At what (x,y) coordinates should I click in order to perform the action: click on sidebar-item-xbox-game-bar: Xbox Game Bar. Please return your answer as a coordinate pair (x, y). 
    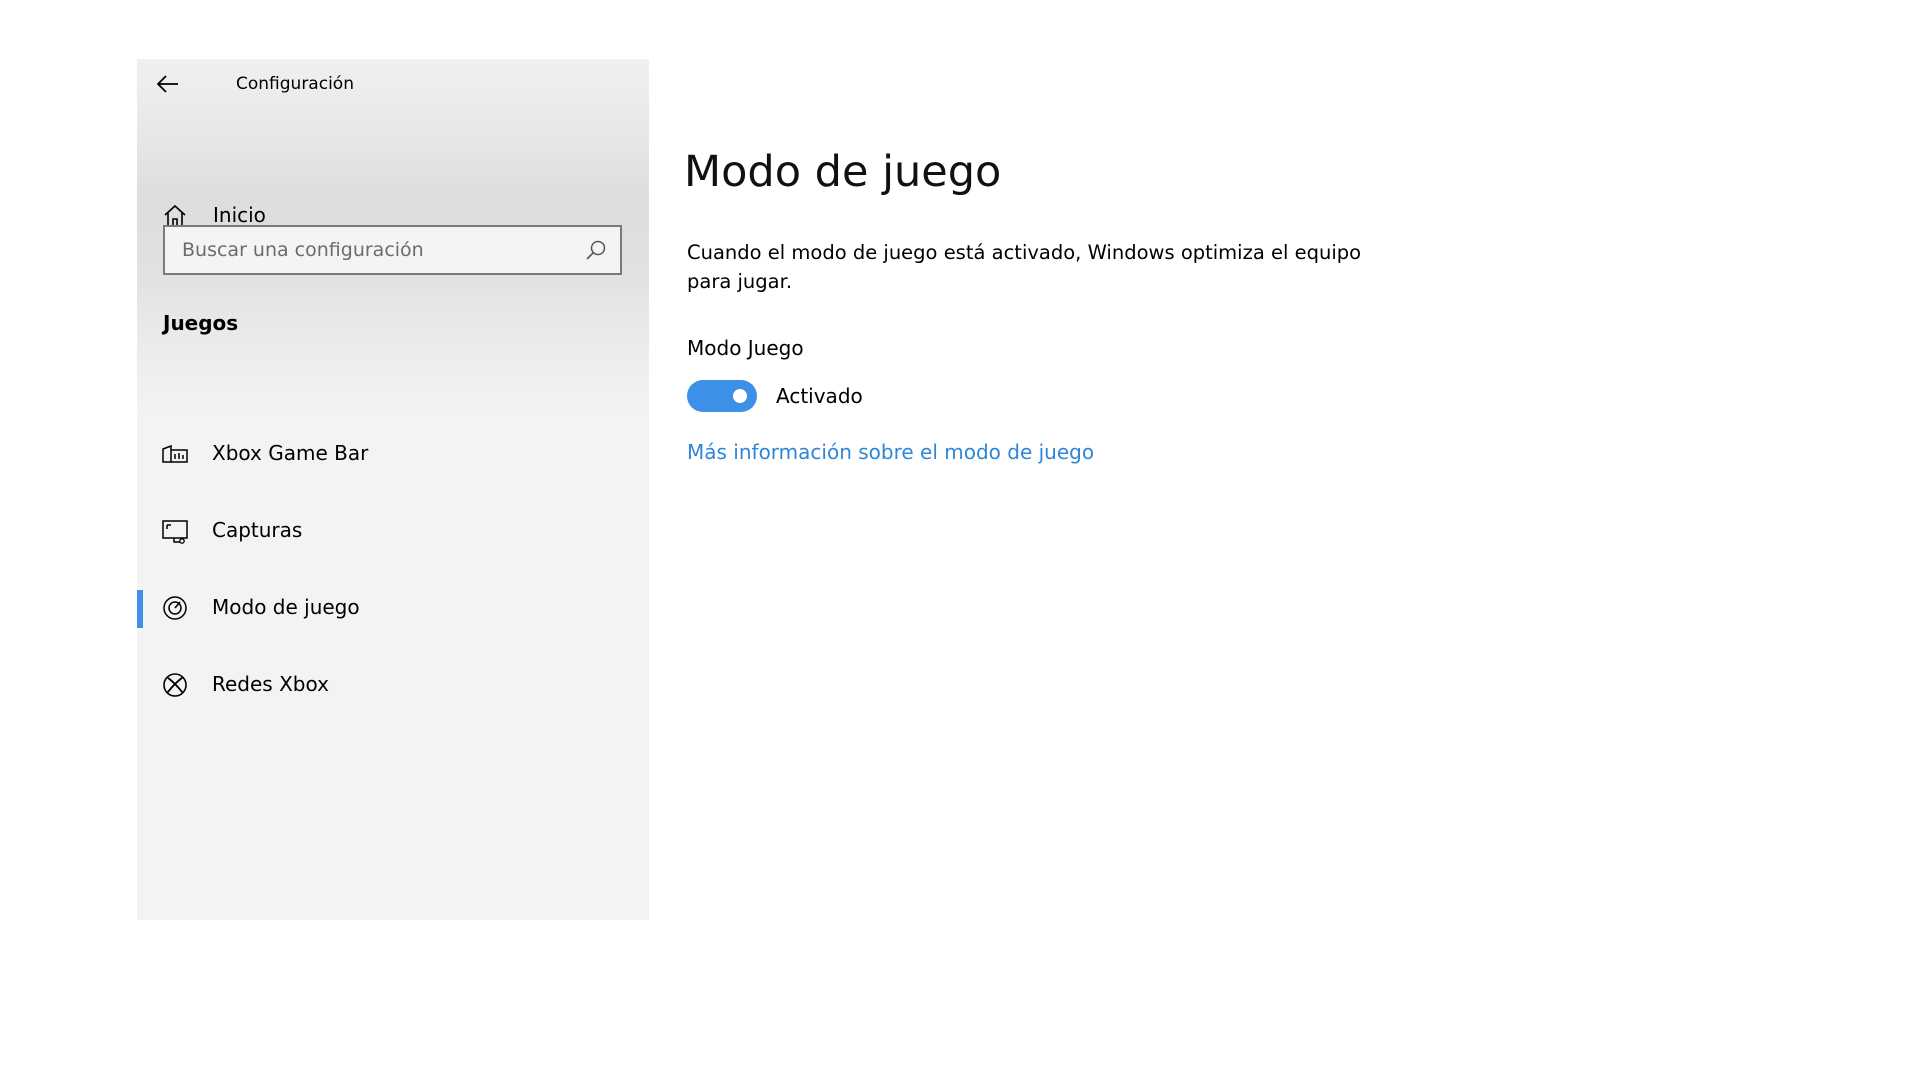
    Looking at the image, I should click on (393, 454).